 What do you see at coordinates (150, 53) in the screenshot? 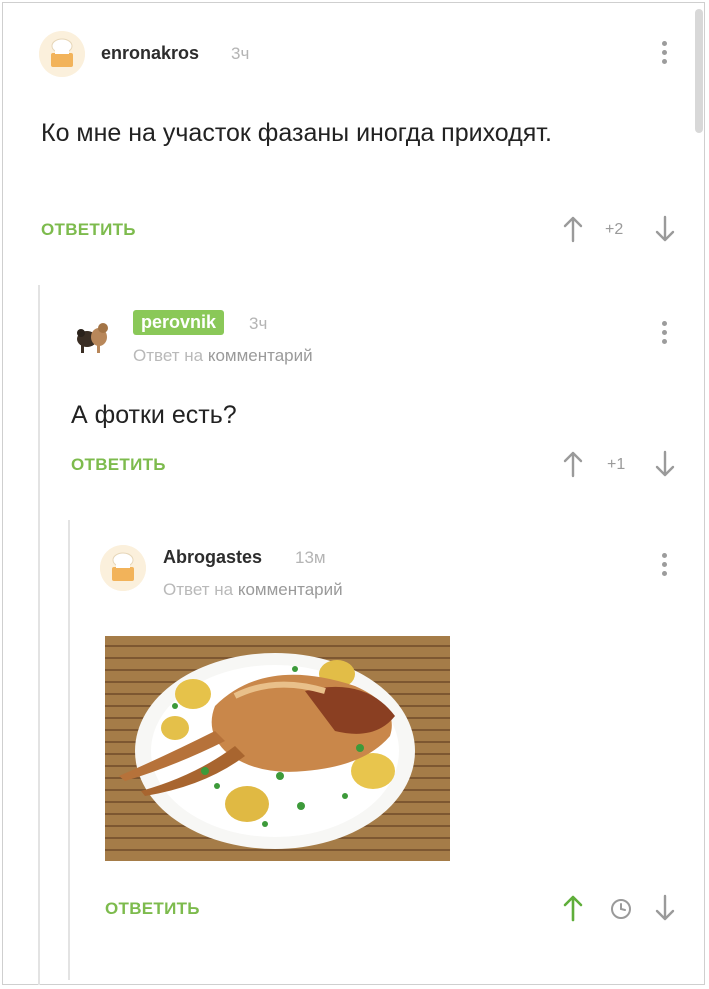
I see `author-name: enronakros` at bounding box center [150, 53].